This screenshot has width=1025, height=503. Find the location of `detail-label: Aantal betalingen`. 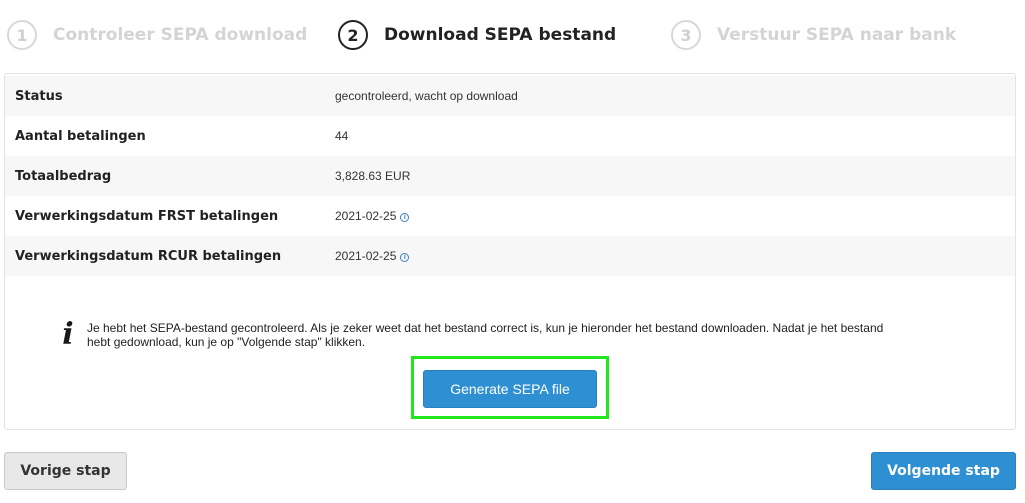

detail-label: Aantal betalingen is located at coordinates (80, 136).